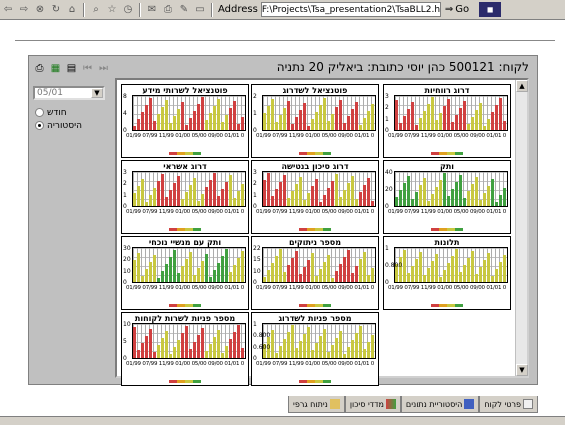  Describe the element at coordinates (50, 93) in the screenshot. I see `date-value: 05/01` at that location.